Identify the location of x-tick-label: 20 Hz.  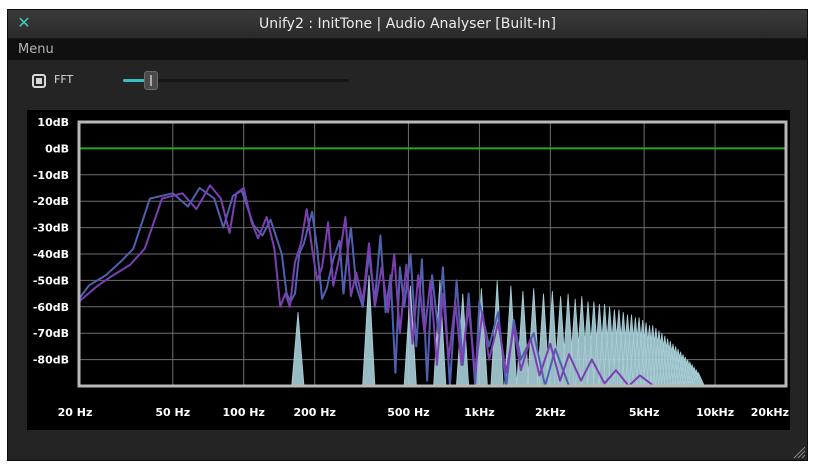
(75, 412).